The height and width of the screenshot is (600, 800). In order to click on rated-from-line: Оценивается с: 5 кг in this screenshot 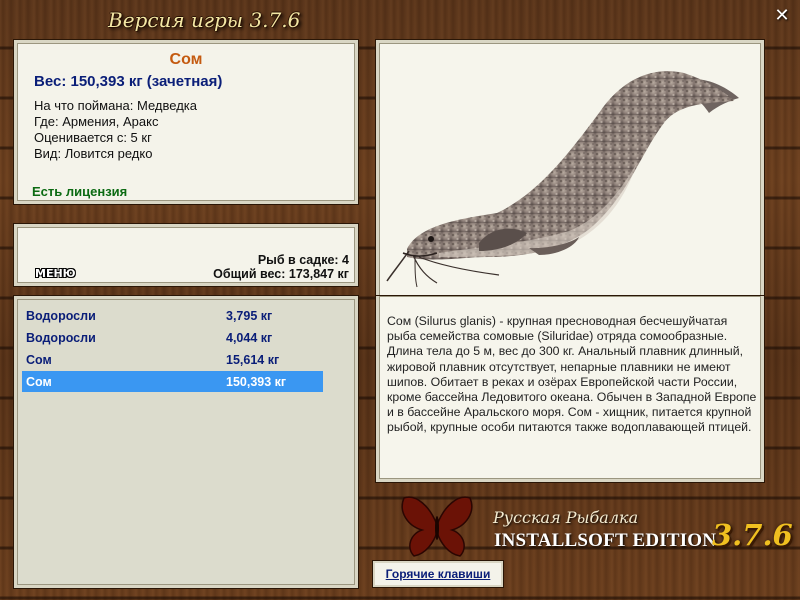, I will do `click(93, 137)`.